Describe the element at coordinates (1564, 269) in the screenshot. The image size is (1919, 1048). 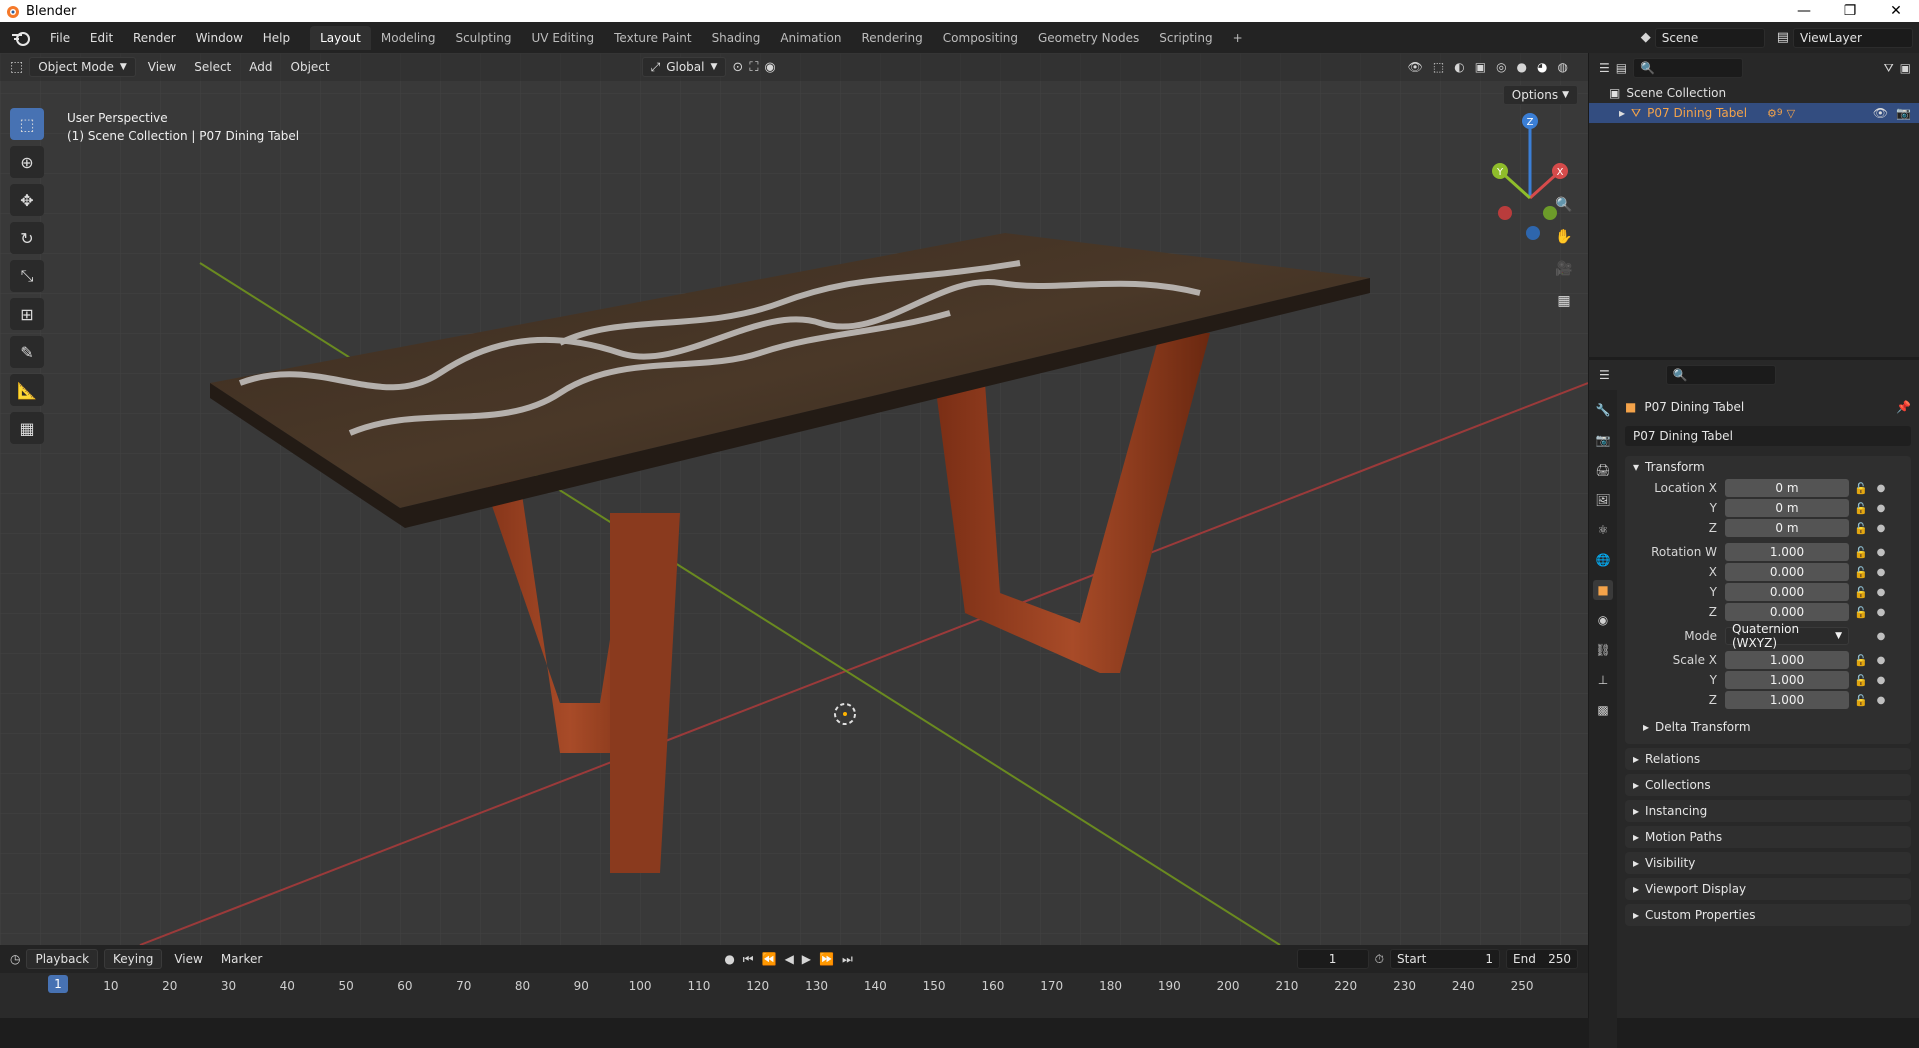
I see `camera-view-icon: 🎥` at that location.